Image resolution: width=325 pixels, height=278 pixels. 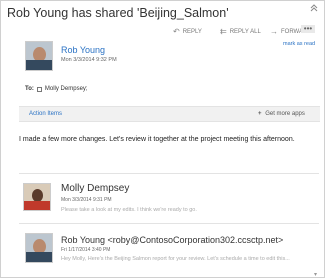 I want to click on presence-icon, so click(x=39, y=89).